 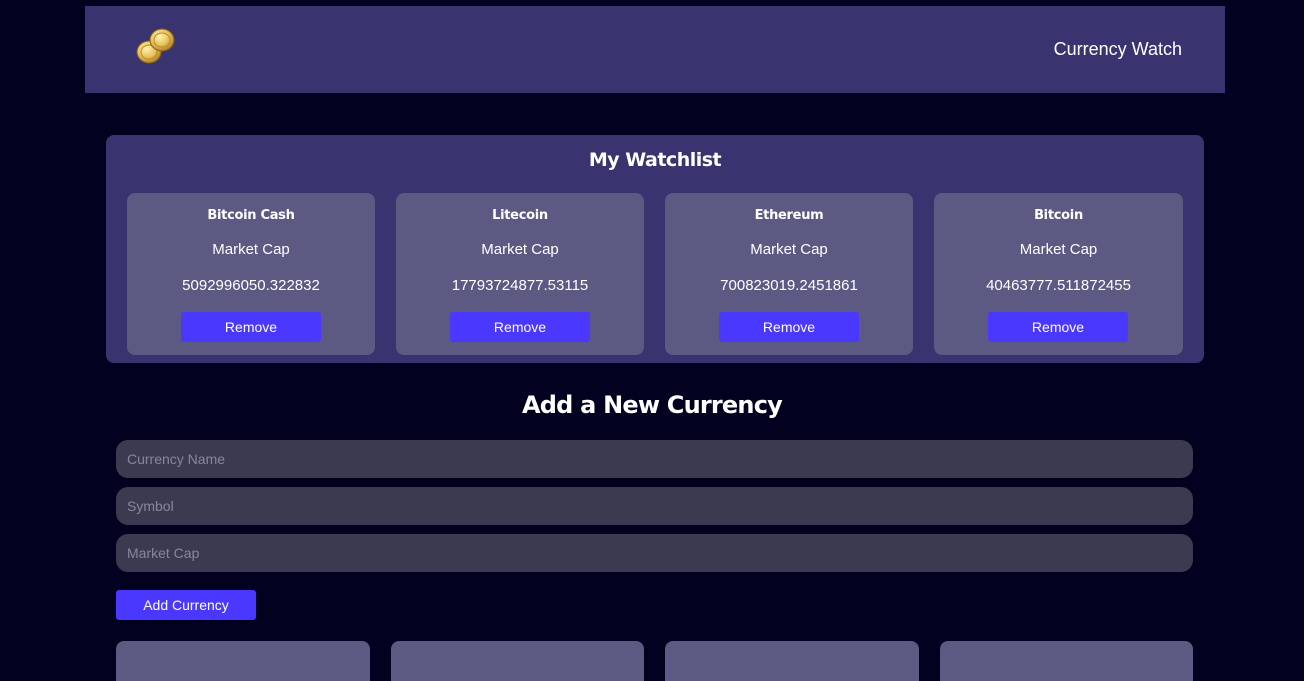 I want to click on watchlist-title: My Watchlist, so click(x=655, y=160).